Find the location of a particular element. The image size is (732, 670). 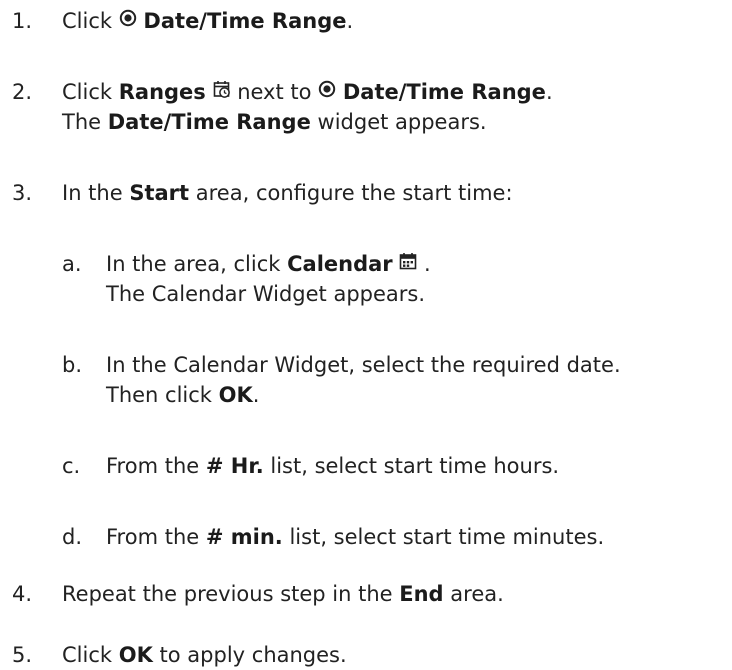

step-1-target: Date/Time Range is located at coordinates (245, 21).